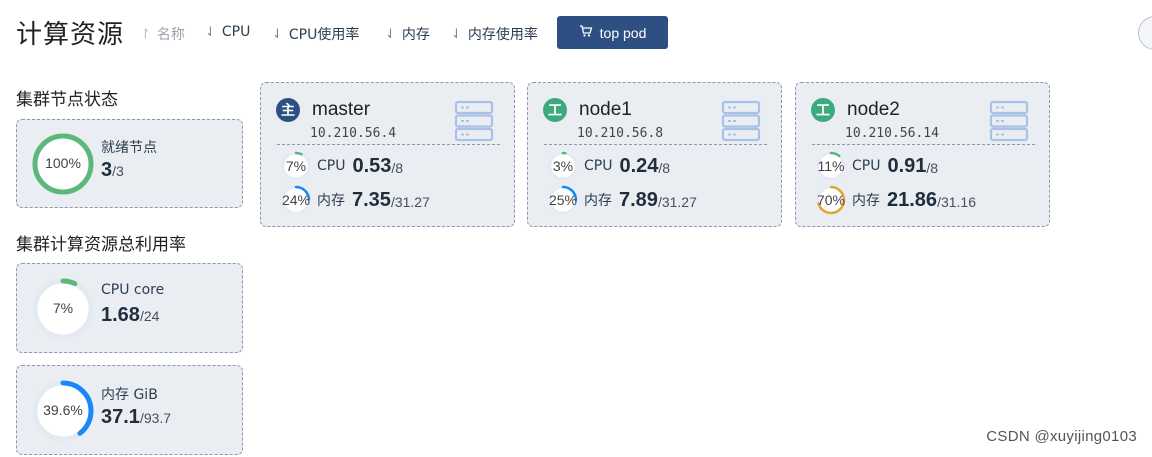  What do you see at coordinates (415, 35) in the screenshot?
I see `sort-label: 内存` at bounding box center [415, 35].